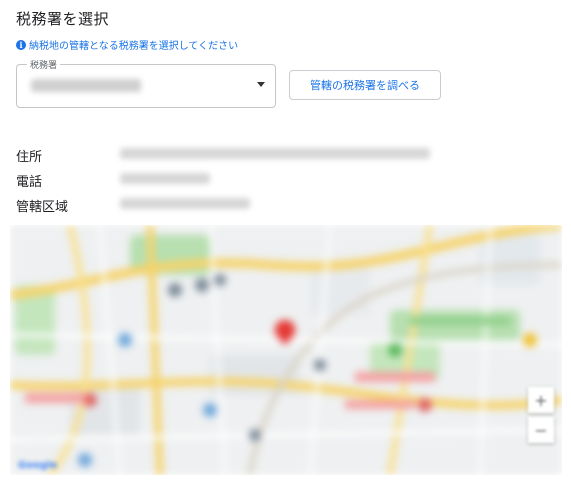 This screenshot has width=571, height=483. I want to click on tax-office-select-value, so click(86, 85).